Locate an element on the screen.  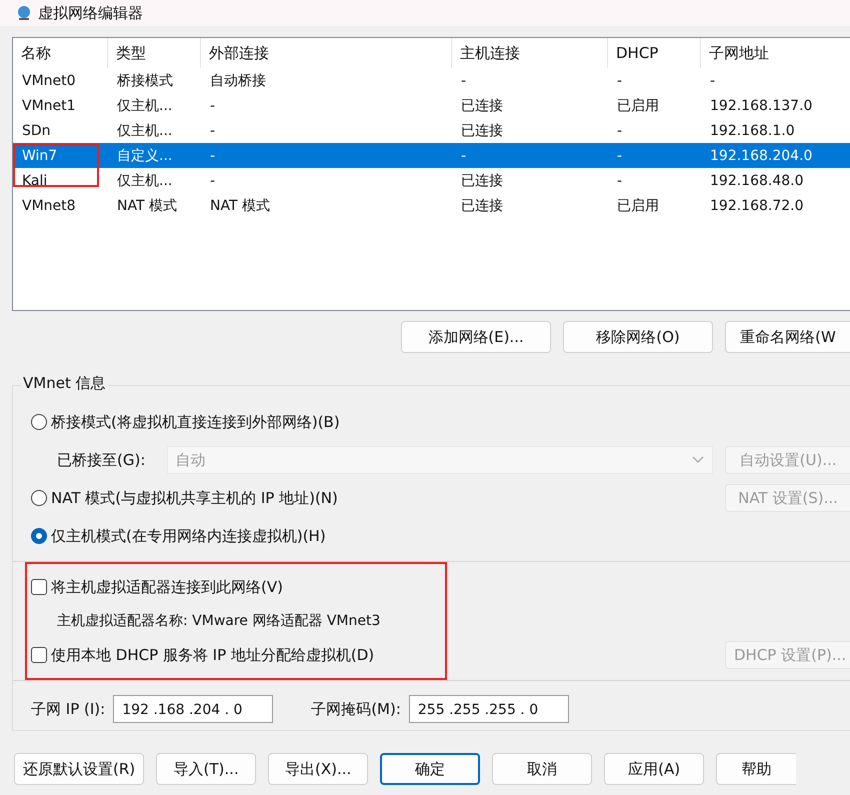
table-cell-text: 192.168.137.0 is located at coordinates (761, 106).